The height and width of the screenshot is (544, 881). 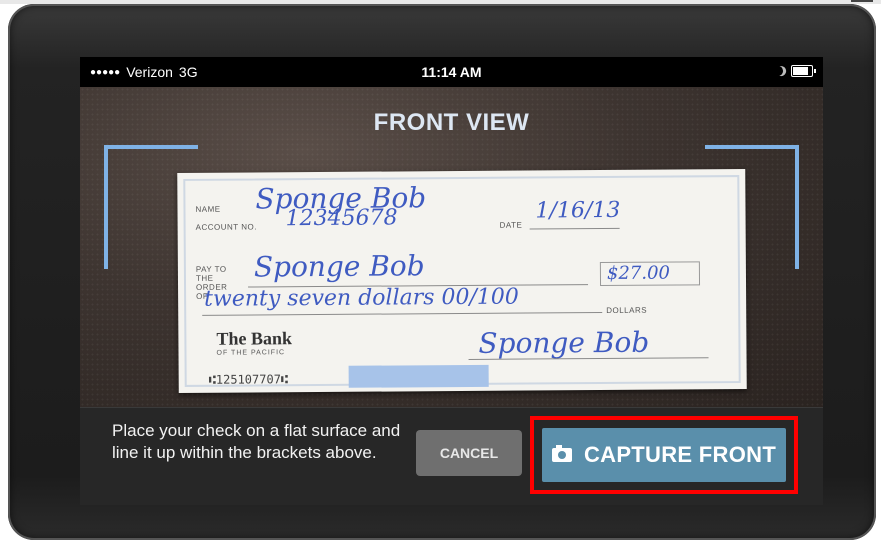 What do you see at coordinates (680, 454) in the screenshot?
I see `capture-front-label: CAPTURE FRONT` at bounding box center [680, 454].